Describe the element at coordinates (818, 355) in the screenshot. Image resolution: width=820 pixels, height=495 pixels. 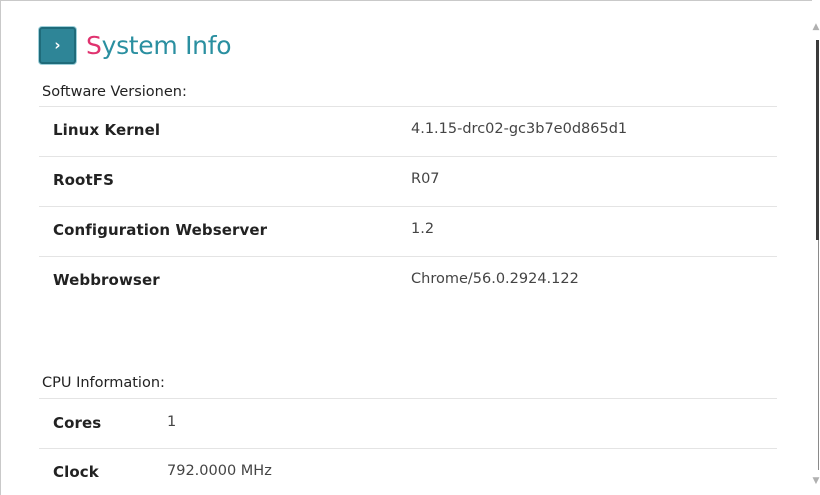
I see `scrollbar-track` at that location.